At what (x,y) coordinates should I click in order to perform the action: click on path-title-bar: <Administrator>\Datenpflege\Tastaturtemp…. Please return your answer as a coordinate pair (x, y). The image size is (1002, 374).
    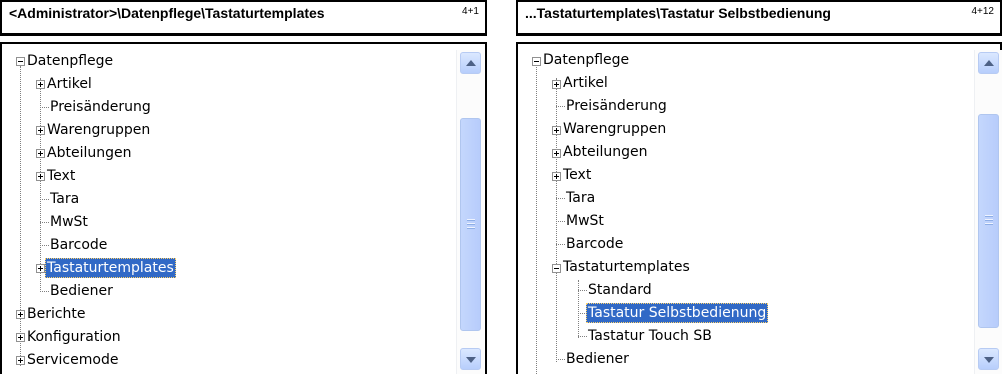
    Looking at the image, I should click on (243, 18).